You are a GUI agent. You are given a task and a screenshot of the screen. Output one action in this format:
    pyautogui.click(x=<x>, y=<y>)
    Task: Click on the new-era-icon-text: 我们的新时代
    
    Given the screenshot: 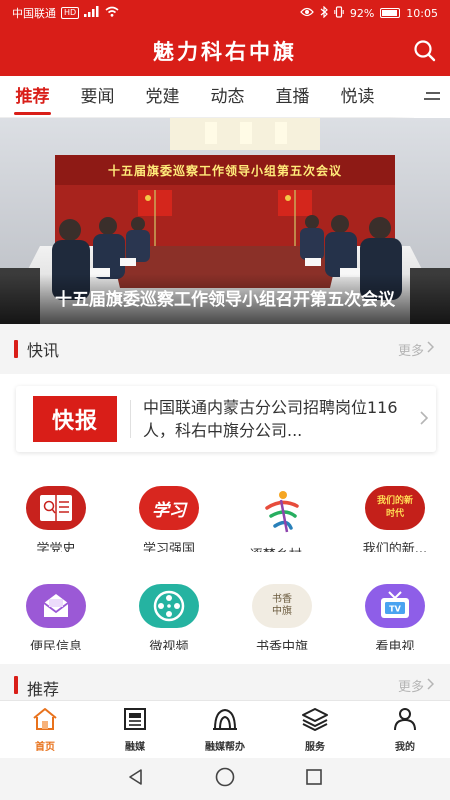 What is the action you would take?
    pyautogui.click(x=394, y=508)
    